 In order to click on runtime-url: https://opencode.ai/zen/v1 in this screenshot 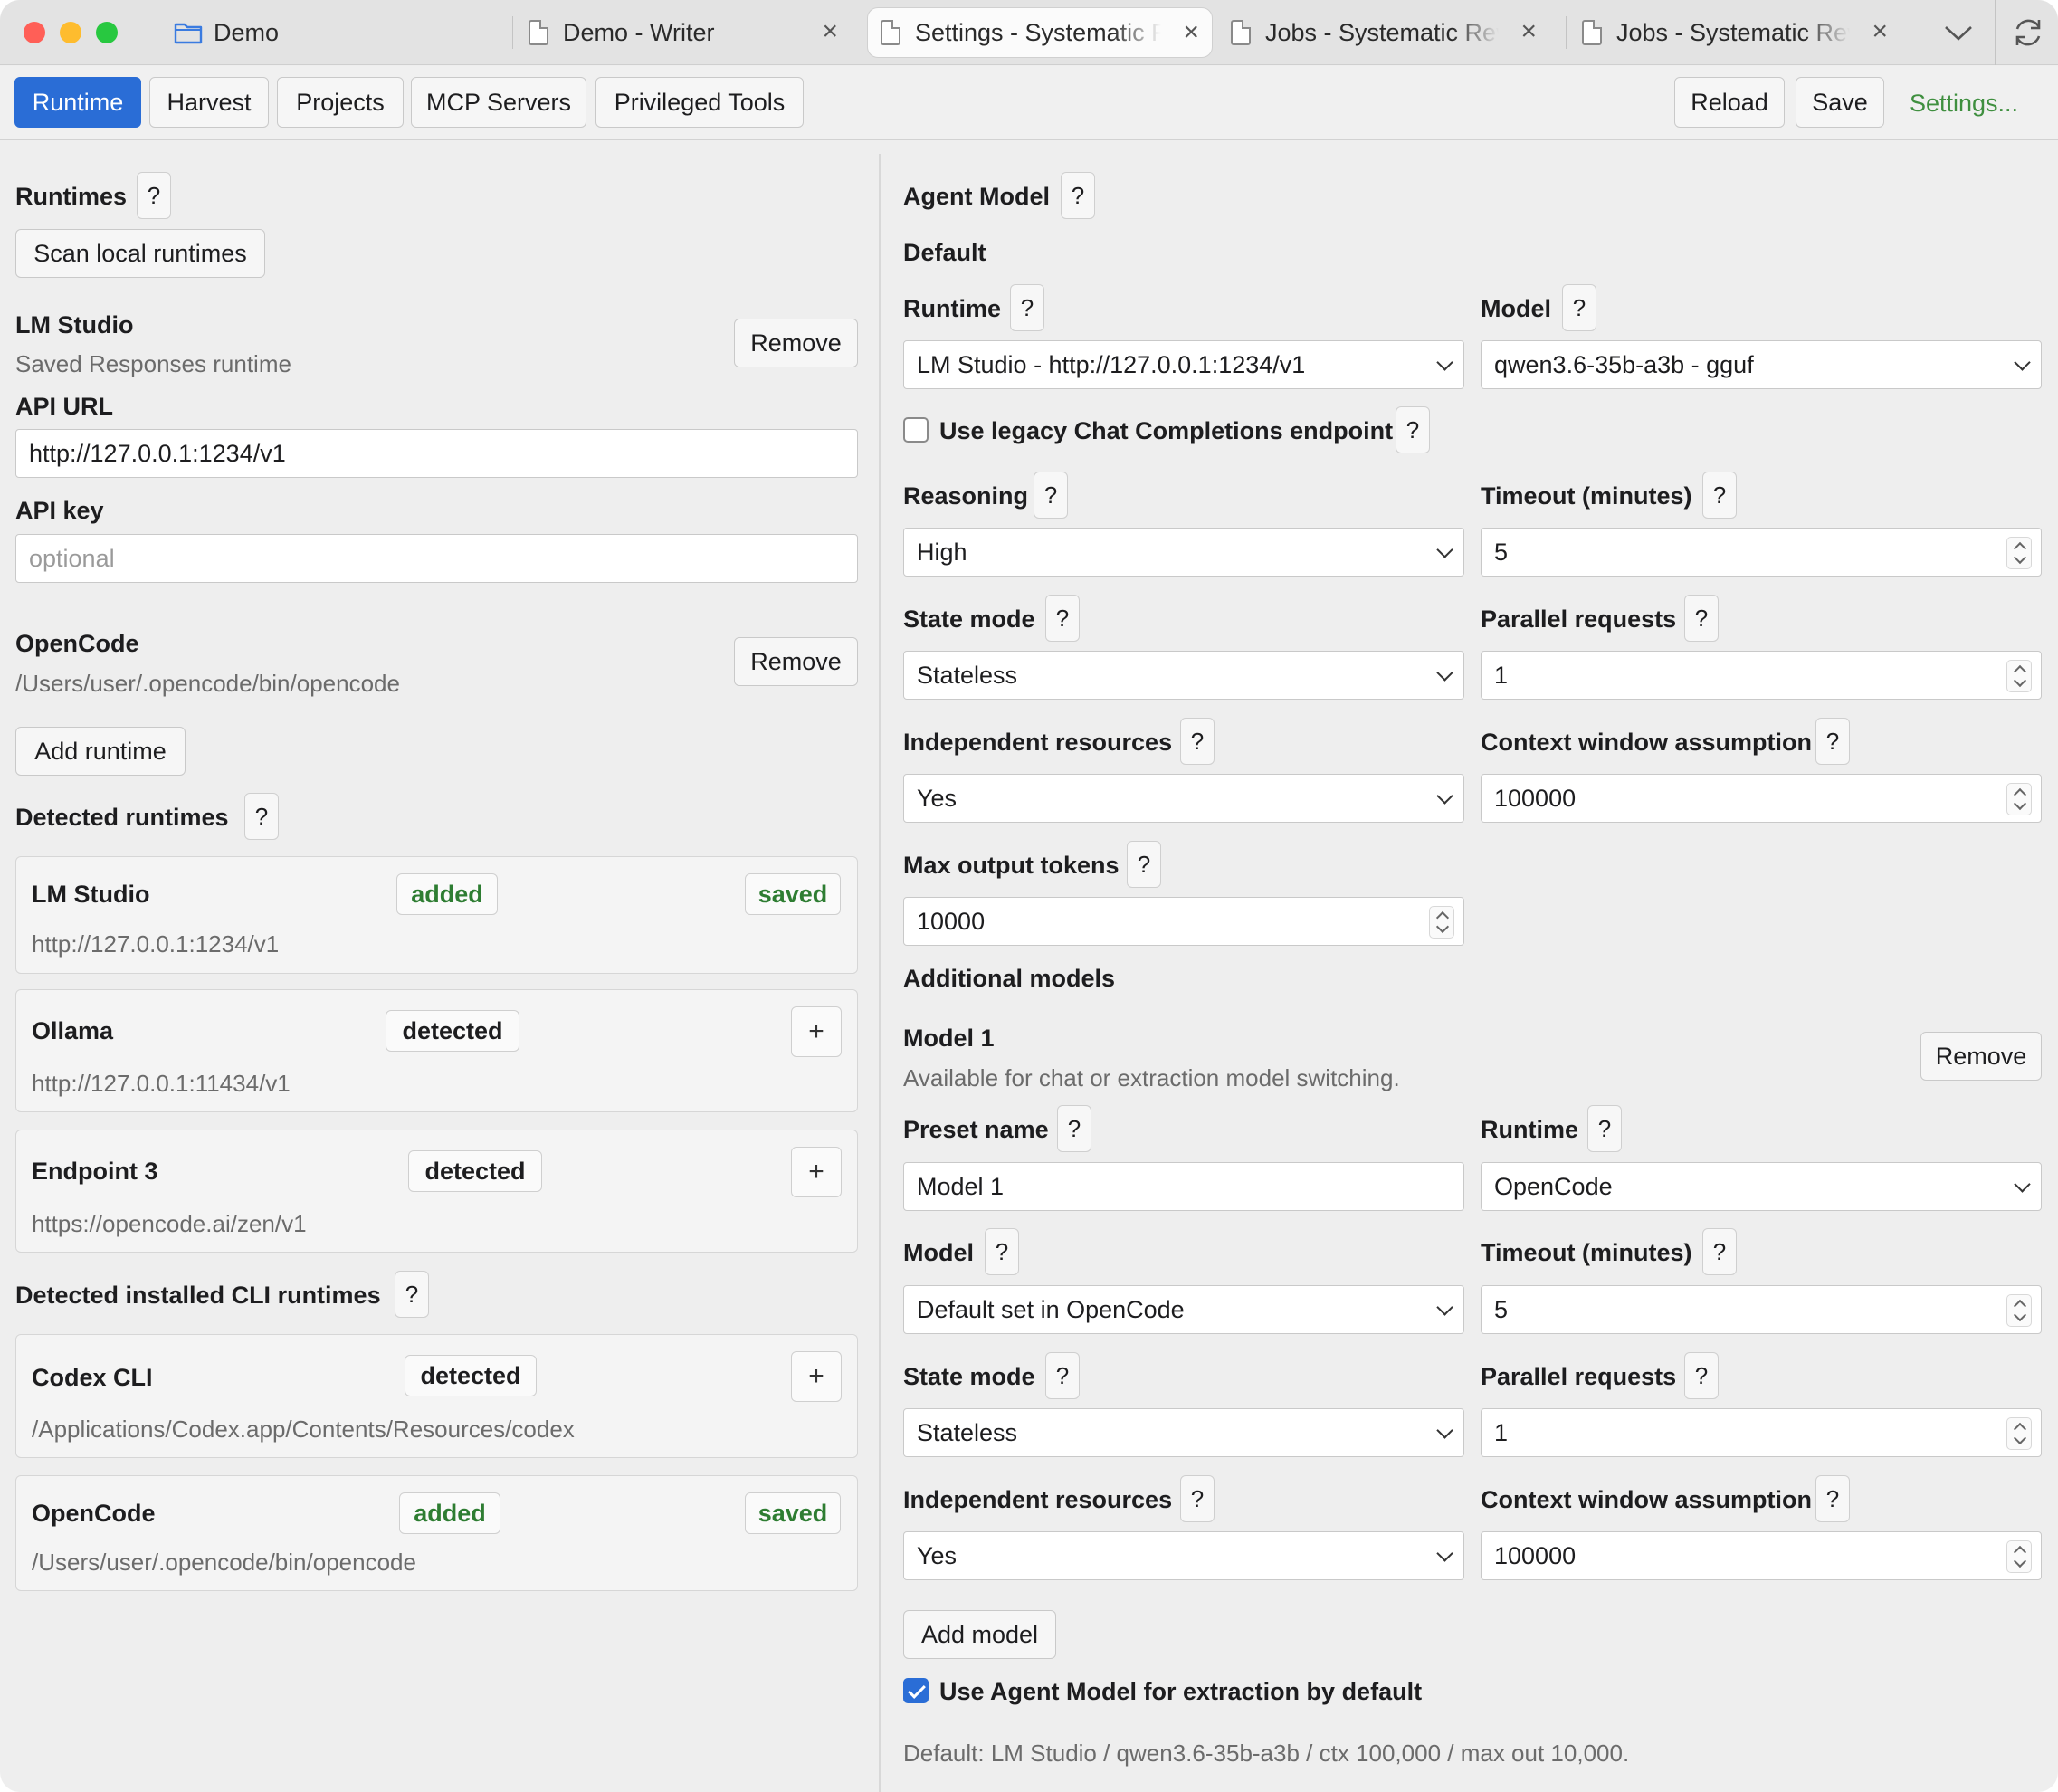, I will do `click(169, 1223)`.